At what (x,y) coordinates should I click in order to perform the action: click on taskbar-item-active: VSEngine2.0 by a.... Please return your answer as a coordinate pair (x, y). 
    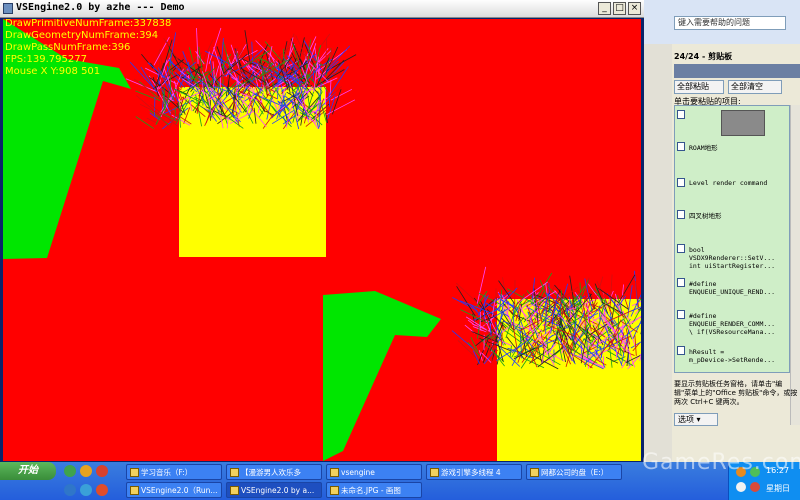
    Looking at the image, I should click on (274, 490).